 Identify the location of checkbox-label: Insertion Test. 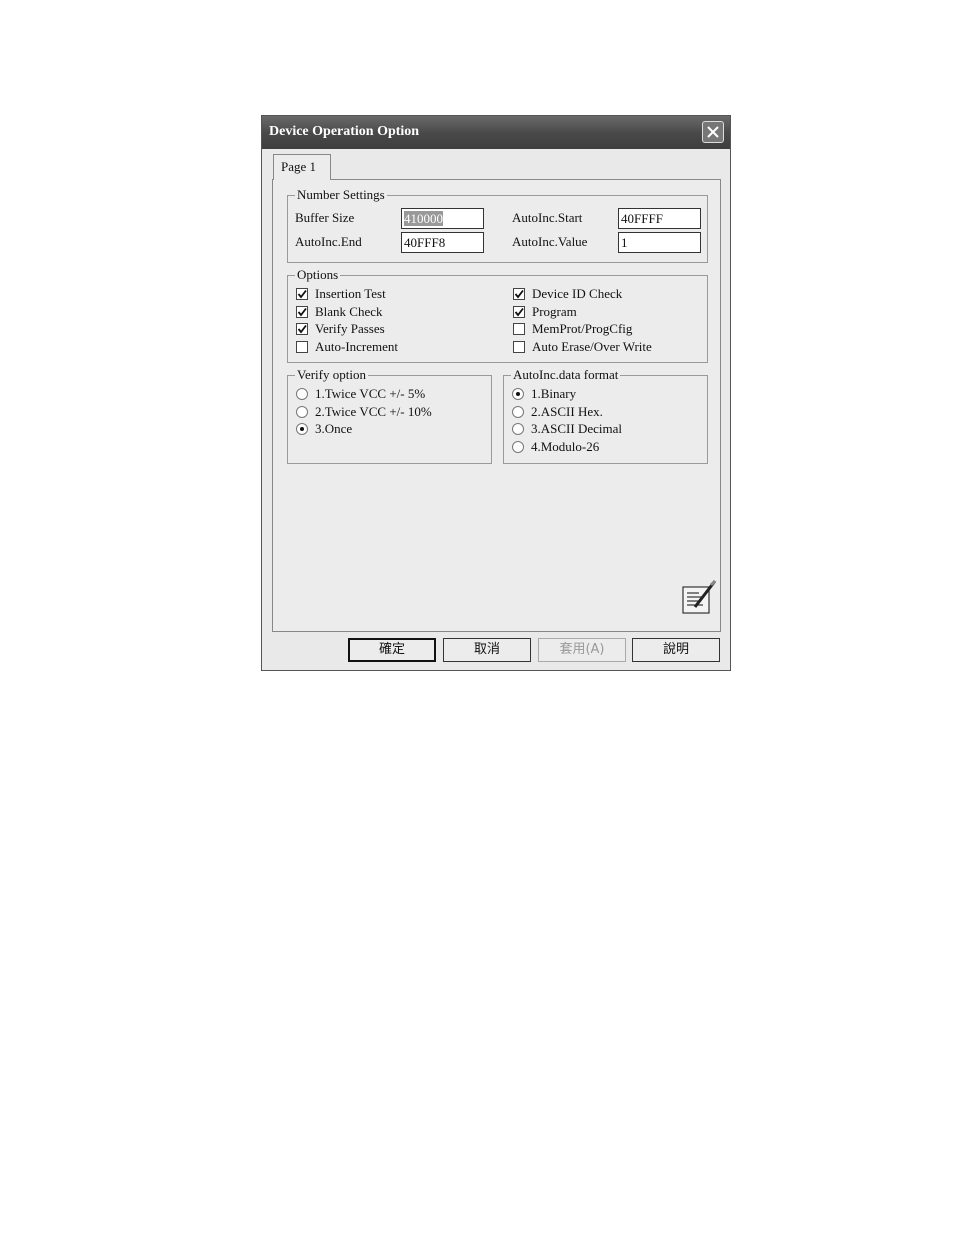
(350, 293).